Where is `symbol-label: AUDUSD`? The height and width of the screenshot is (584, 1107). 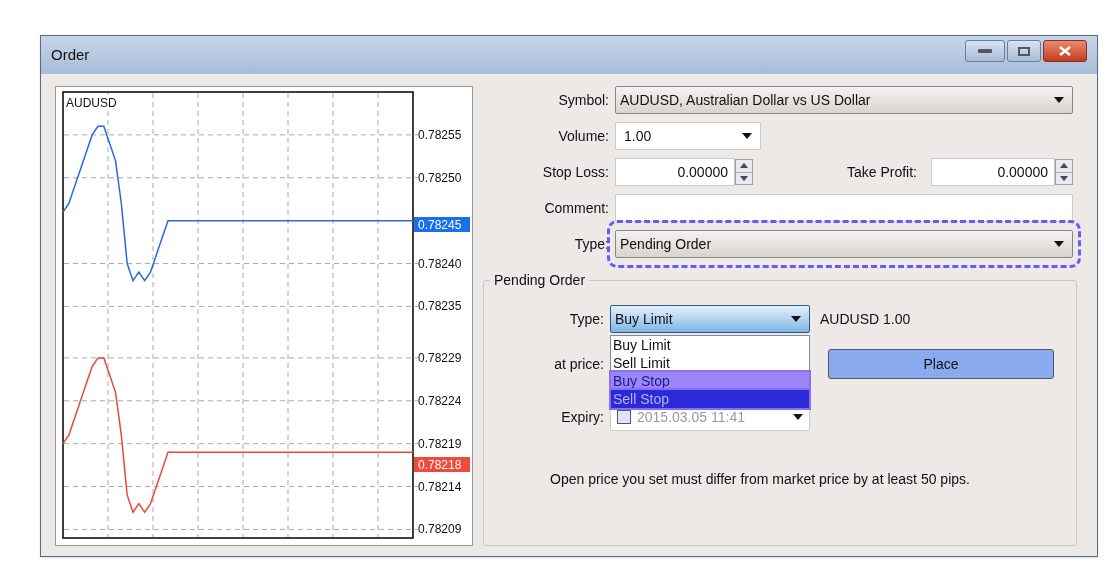
symbol-label: AUDUSD is located at coordinates (91, 103).